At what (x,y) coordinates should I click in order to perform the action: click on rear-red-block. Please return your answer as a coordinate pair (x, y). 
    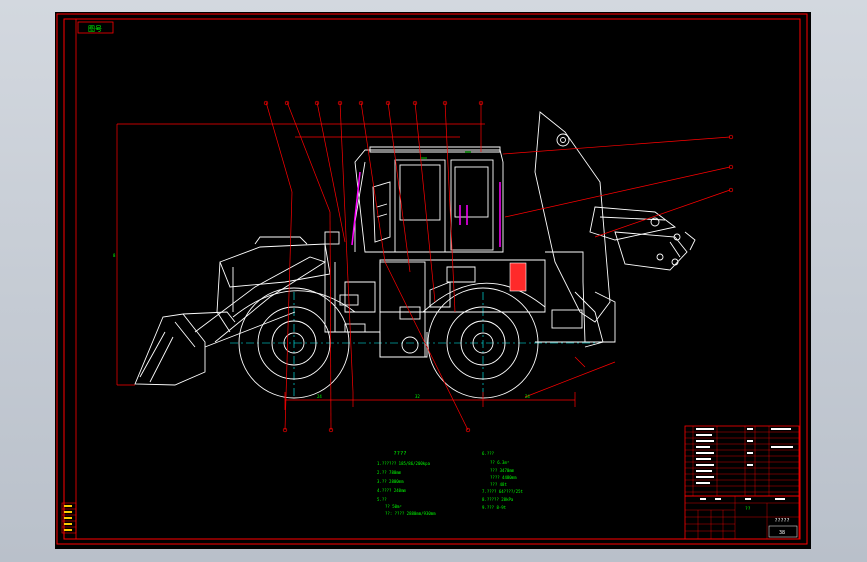
    Looking at the image, I should click on (518, 277).